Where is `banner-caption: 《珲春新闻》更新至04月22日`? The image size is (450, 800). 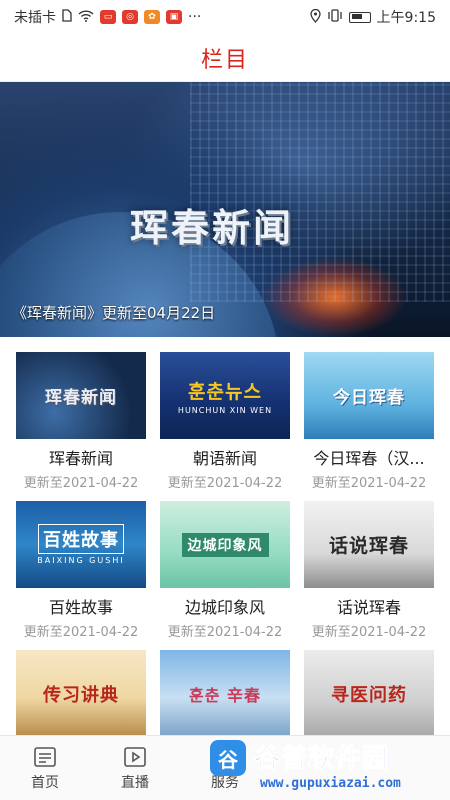 banner-caption: 《珲春新闻》更新至04月22日 is located at coordinates (114, 313).